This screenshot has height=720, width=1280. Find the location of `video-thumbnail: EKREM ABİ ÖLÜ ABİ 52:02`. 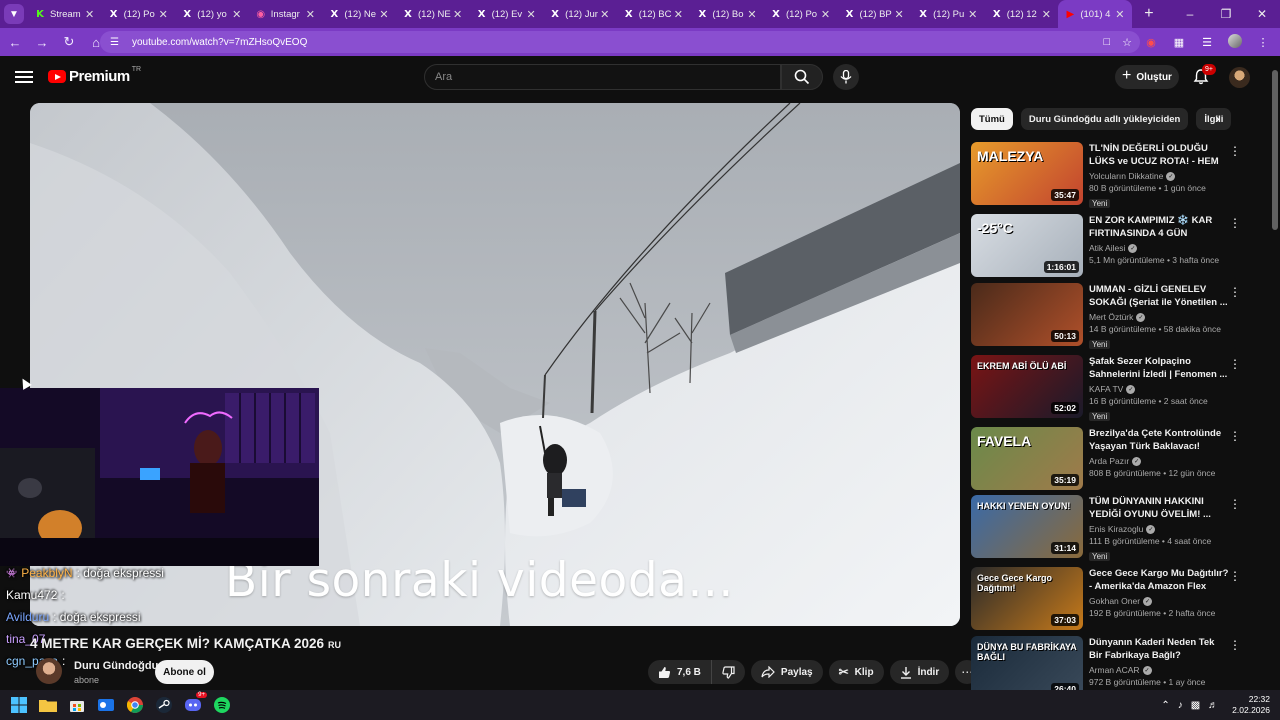

video-thumbnail: EKREM ABİ ÖLÜ ABİ 52:02 is located at coordinates (1027, 386).